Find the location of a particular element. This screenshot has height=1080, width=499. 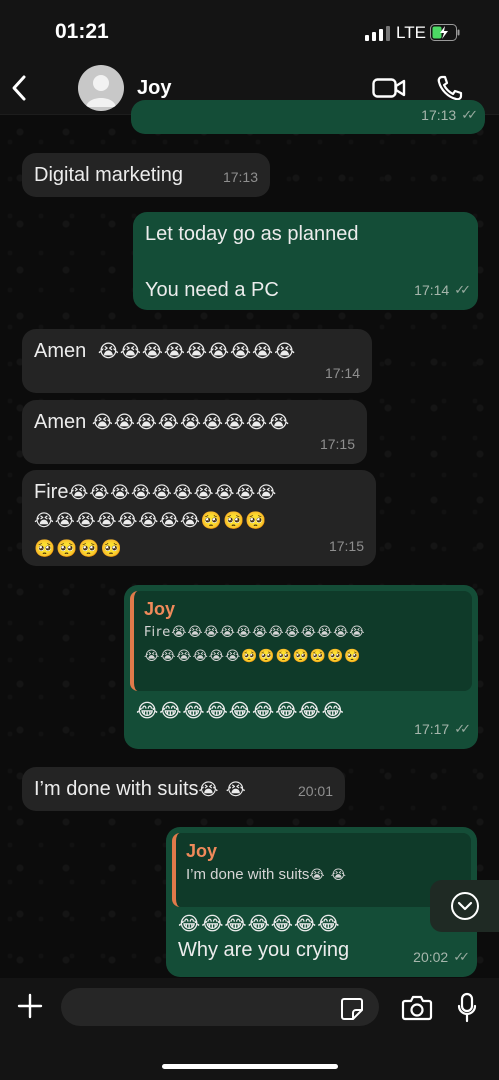

message-text: I’m done with suits is located at coordinates (116, 789).